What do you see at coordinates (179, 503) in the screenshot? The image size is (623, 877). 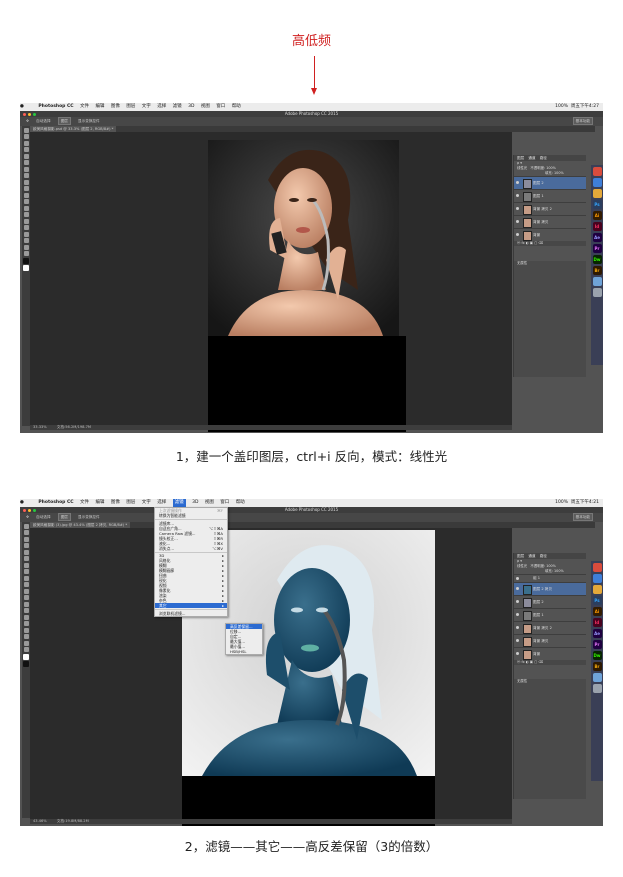 I see `menu-filter: 滤镜` at bounding box center [179, 503].